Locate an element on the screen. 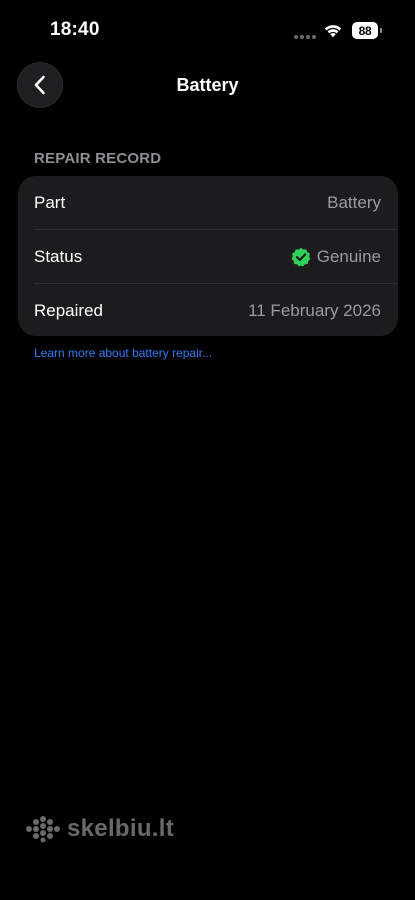  row-value: 11 February 2026 is located at coordinates (314, 311).